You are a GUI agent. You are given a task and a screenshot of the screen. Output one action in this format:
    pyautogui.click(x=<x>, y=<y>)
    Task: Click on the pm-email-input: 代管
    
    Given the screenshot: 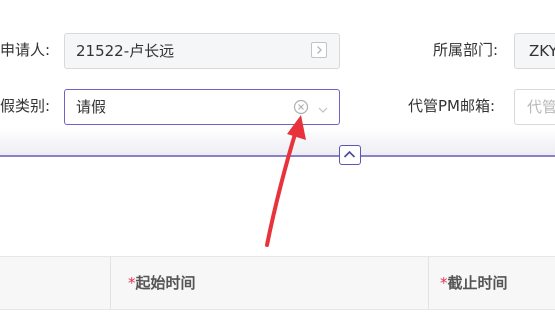 What is the action you would take?
    pyautogui.click(x=534, y=107)
    